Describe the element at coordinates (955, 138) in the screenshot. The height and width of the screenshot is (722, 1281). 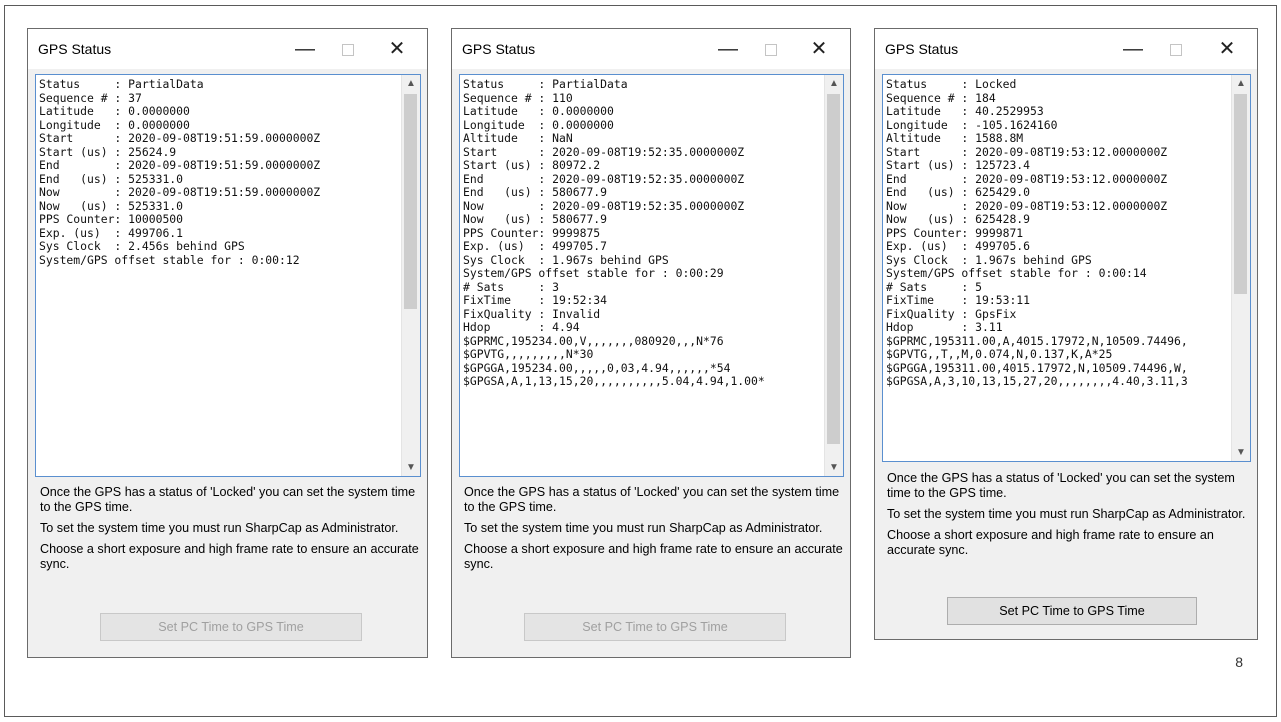
I see `status-line: Altitude : 1588.8M` at that location.